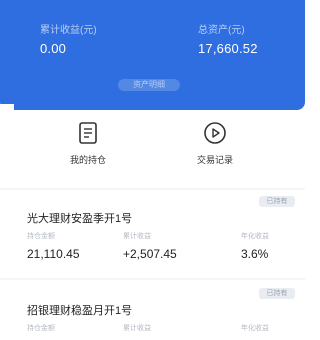 This screenshot has height=340, width=320. Describe the element at coordinates (80, 311) in the screenshot. I see `product-title: 招银理财稳盈月开1号` at that location.